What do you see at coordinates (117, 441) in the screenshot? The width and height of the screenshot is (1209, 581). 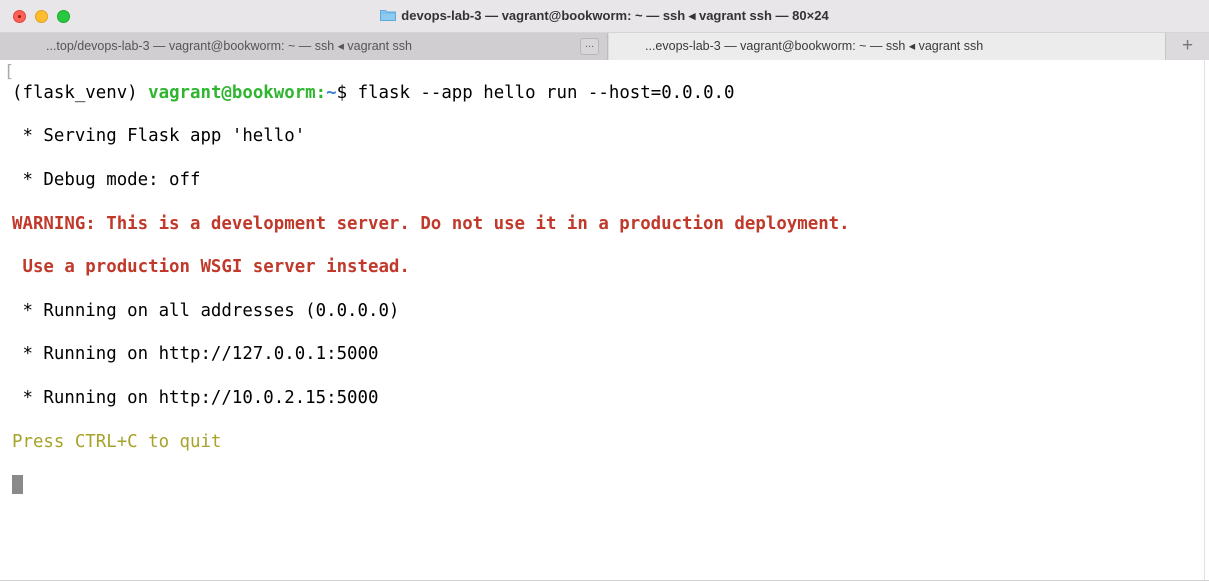 I see `quit-hint: Press CTRL+C to quit` at bounding box center [117, 441].